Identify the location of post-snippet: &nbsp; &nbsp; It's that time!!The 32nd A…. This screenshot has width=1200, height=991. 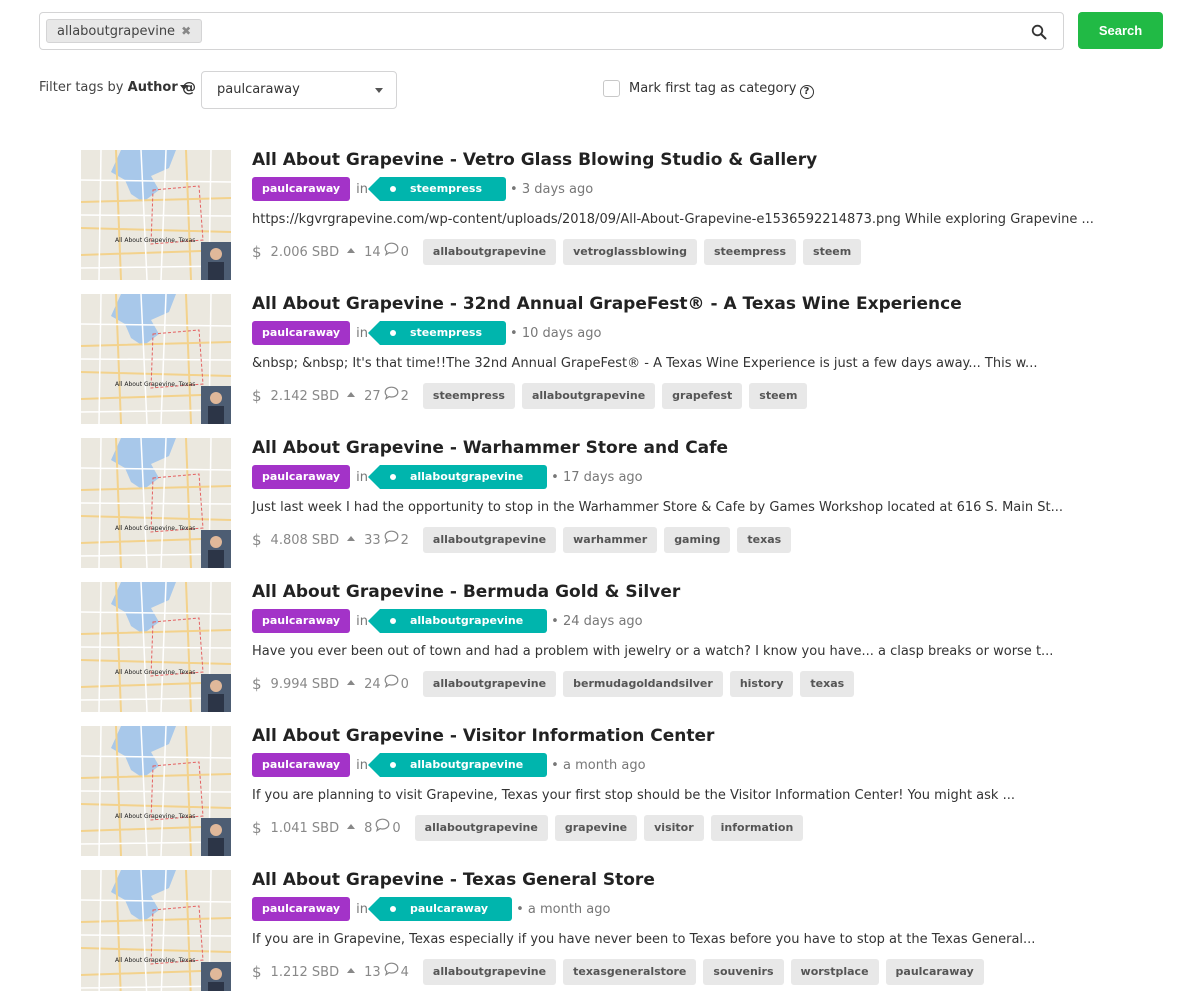
(645, 363).